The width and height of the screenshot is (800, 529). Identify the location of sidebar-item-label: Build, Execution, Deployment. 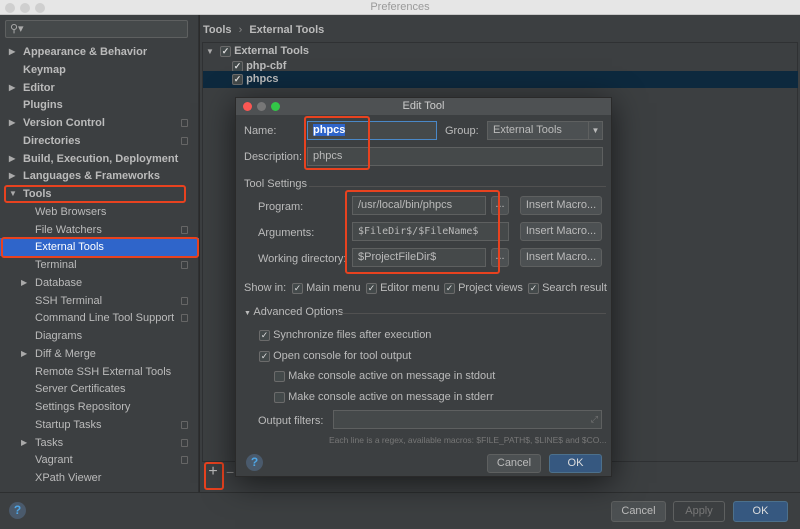
(101, 158).